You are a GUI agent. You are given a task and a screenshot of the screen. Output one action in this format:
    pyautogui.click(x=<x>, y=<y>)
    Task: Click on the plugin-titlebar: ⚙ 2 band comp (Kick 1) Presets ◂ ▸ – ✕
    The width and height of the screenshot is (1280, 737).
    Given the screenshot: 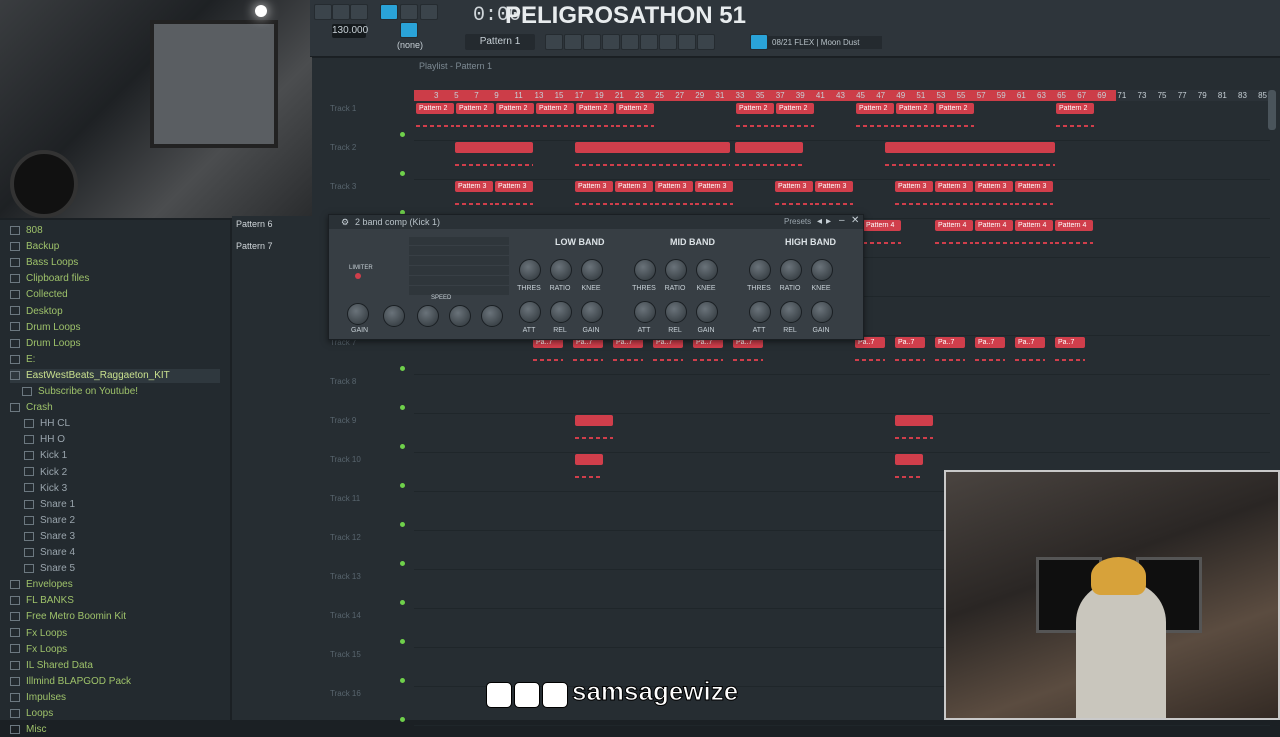 What is the action you would take?
    pyautogui.click(x=596, y=222)
    